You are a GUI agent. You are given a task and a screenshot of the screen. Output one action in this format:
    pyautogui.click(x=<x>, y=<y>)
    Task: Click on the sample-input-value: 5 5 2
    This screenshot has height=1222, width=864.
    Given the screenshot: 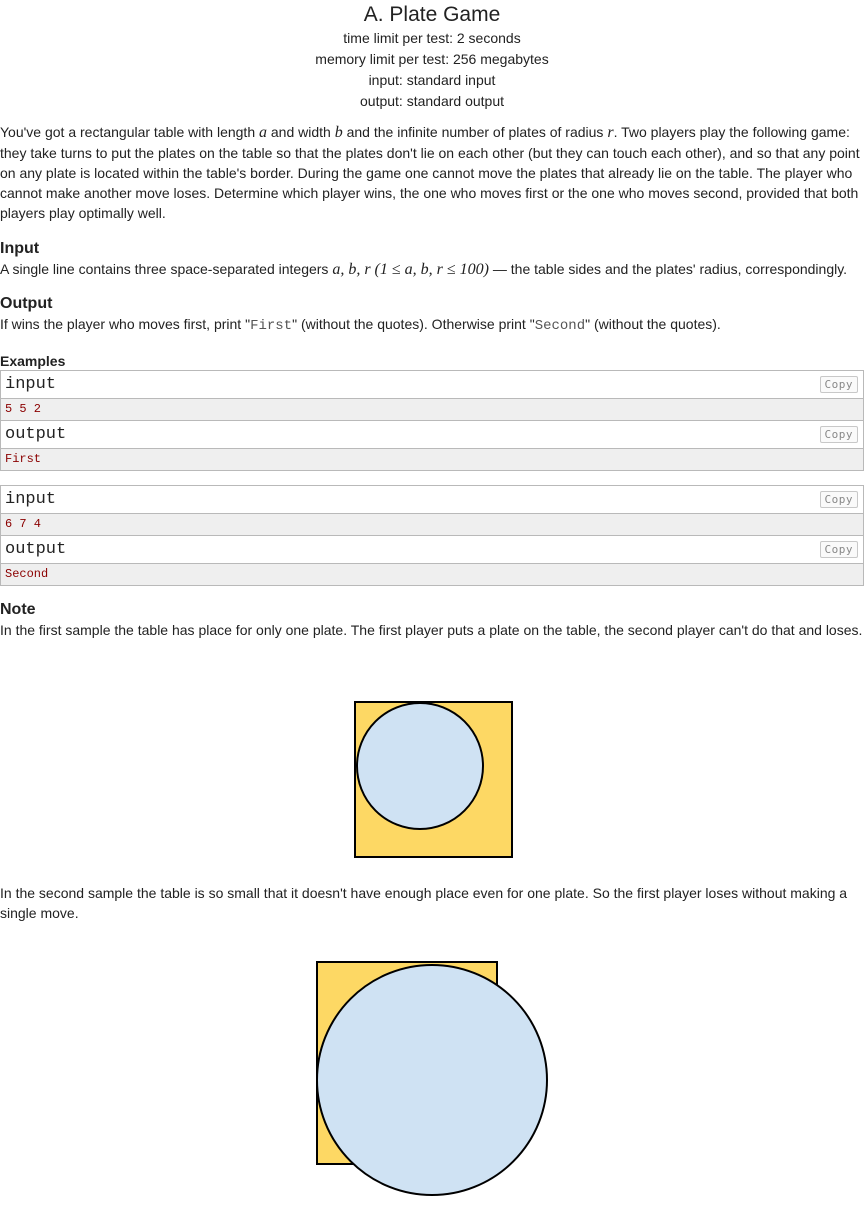 What is the action you would take?
    pyautogui.click(x=432, y=410)
    